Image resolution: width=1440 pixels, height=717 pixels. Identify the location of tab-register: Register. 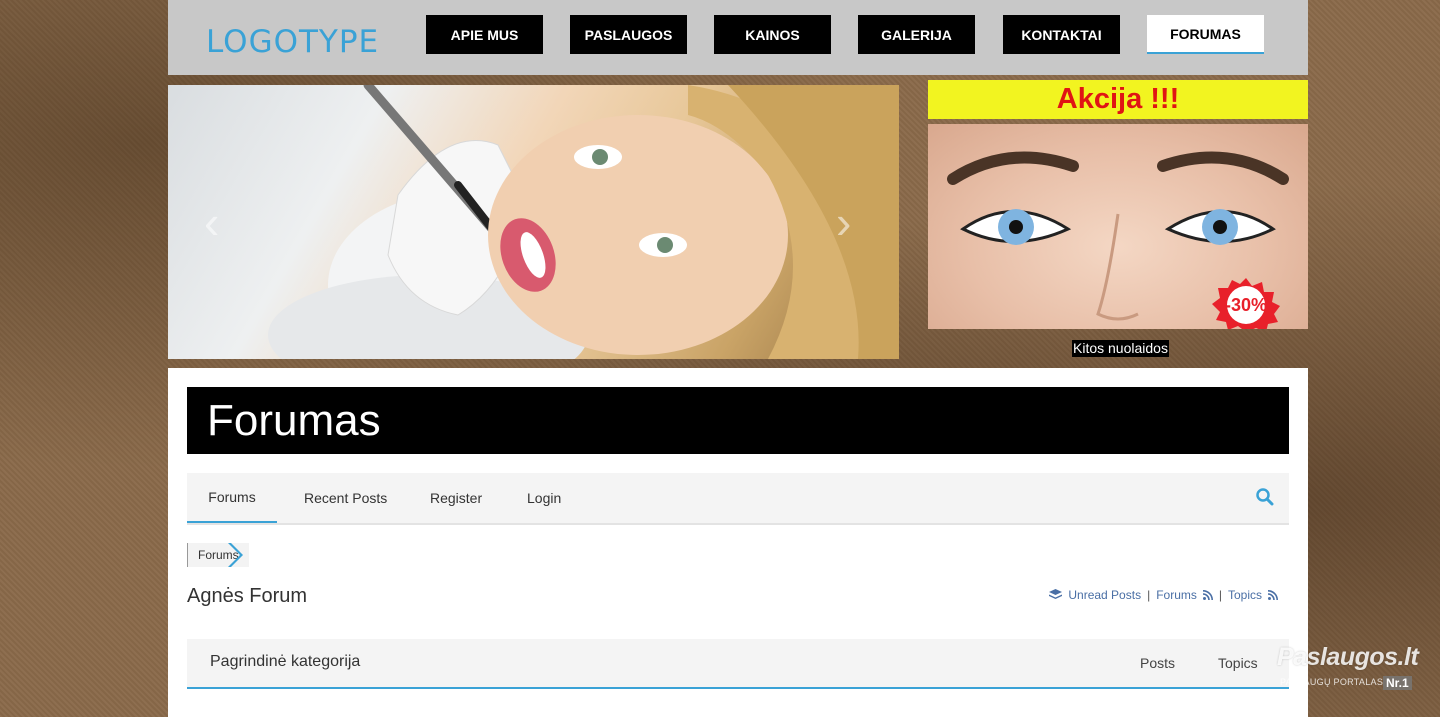
(456, 498).